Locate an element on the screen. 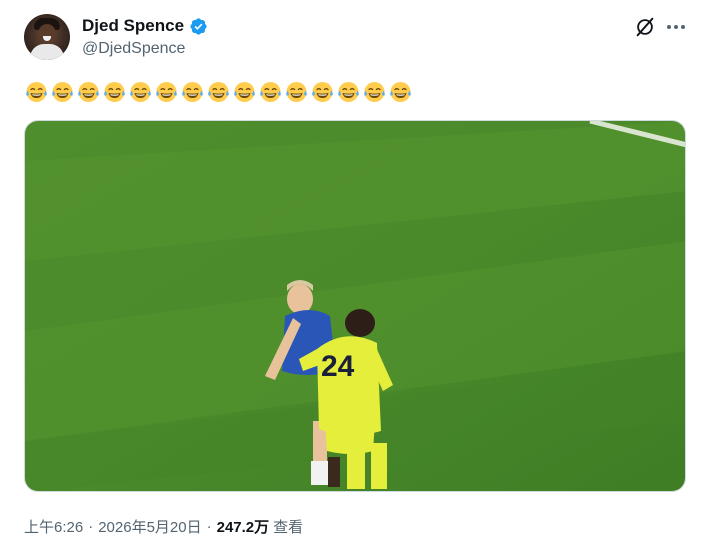  grok-icon is located at coordinates (645, 27).